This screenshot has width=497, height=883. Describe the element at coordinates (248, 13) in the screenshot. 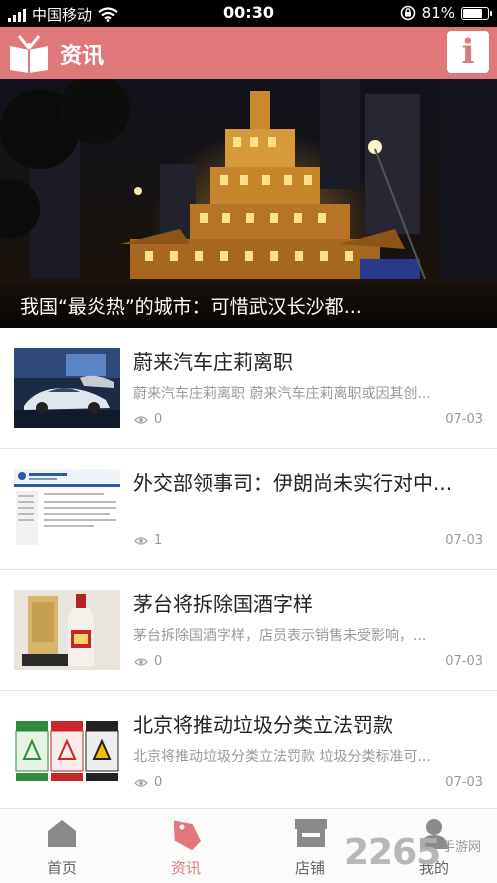

I see `status-bar: 中国移动 00:30 81%` at that location.